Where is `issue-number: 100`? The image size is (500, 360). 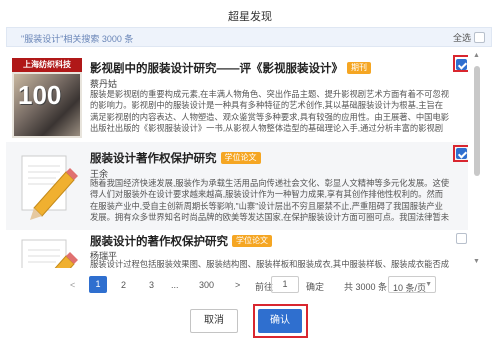
issue-number: 100 is located at coordinates (40, 95).